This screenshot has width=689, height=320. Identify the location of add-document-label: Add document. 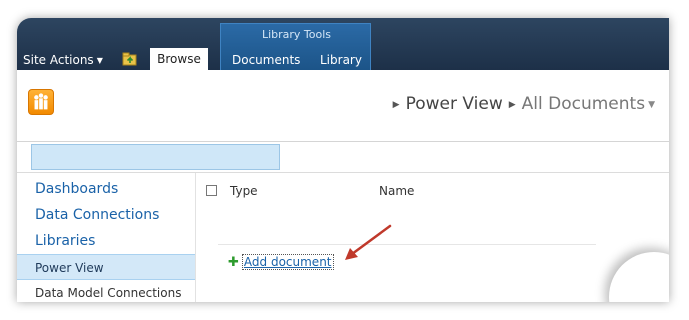
(287, 262).